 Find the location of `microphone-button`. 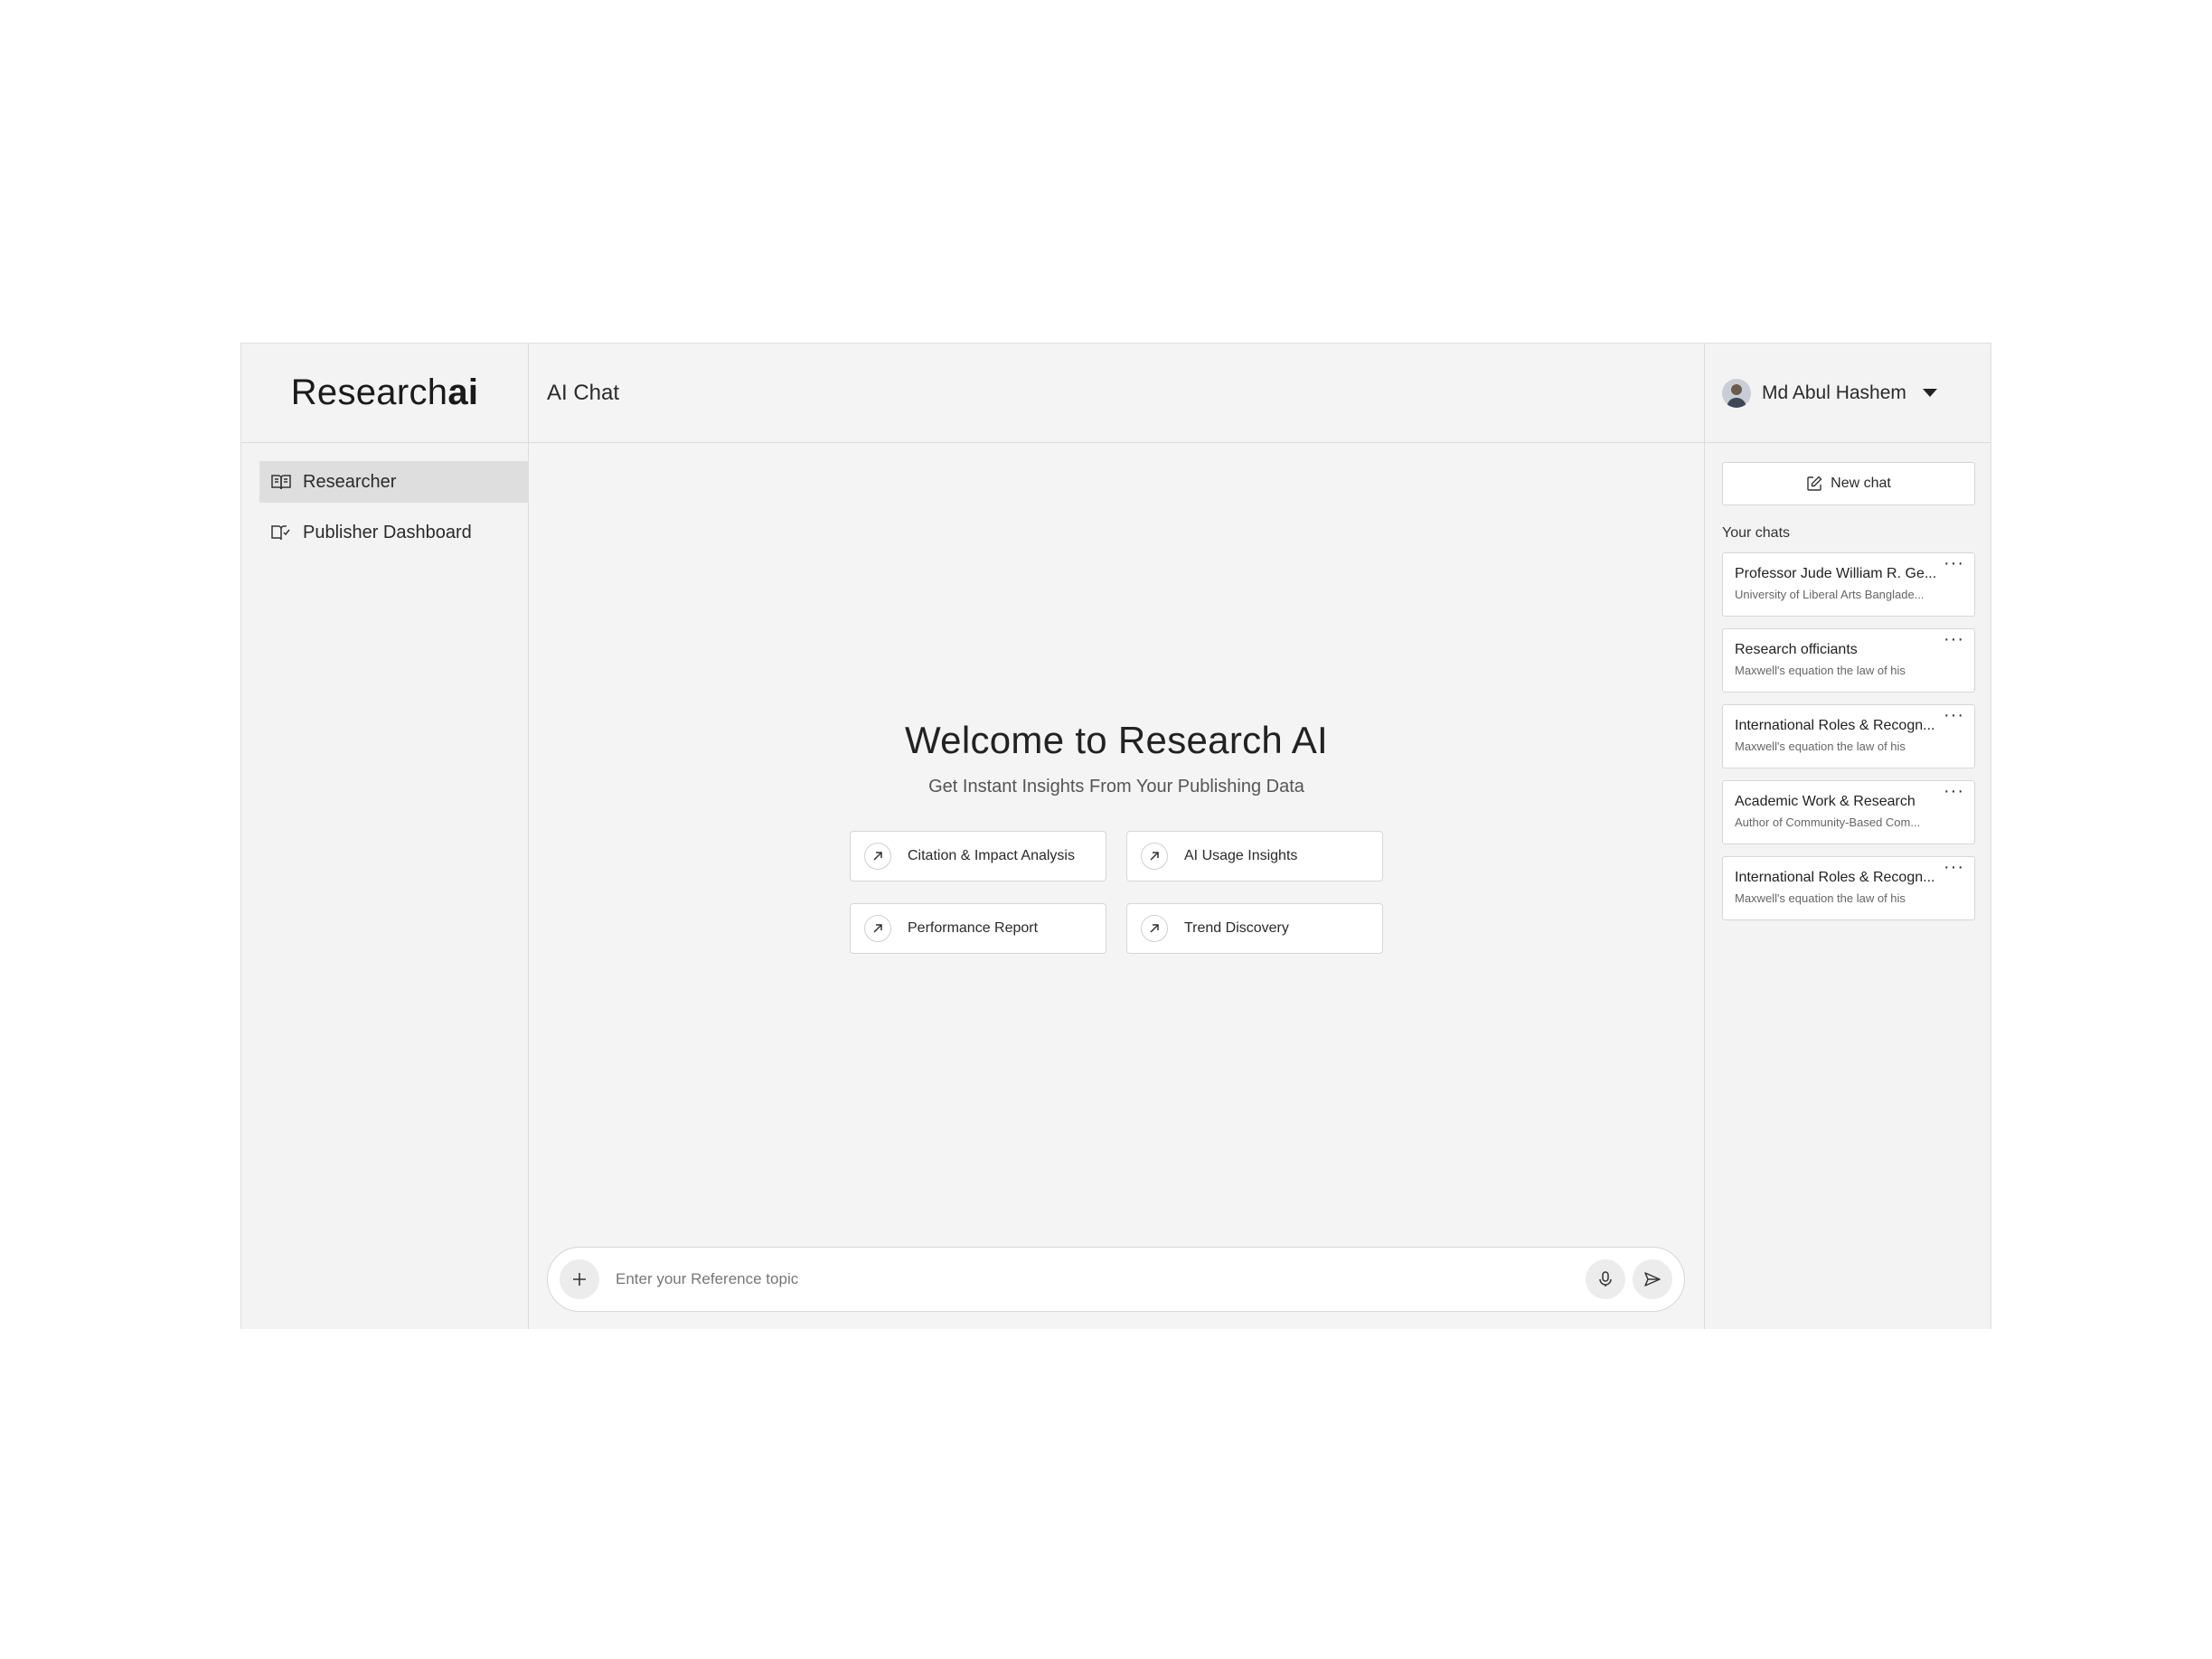

microphone-button is located at coordinates (1605, 1279).